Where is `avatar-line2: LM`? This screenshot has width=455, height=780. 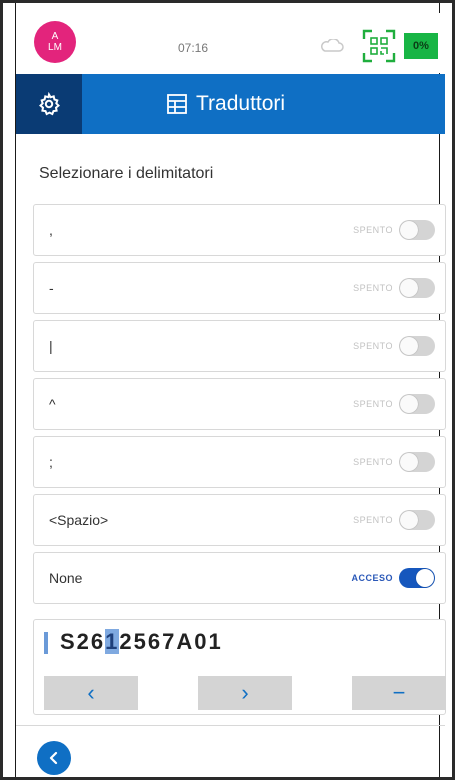
avatar-line2: LM is located at coordinates (55, 47).